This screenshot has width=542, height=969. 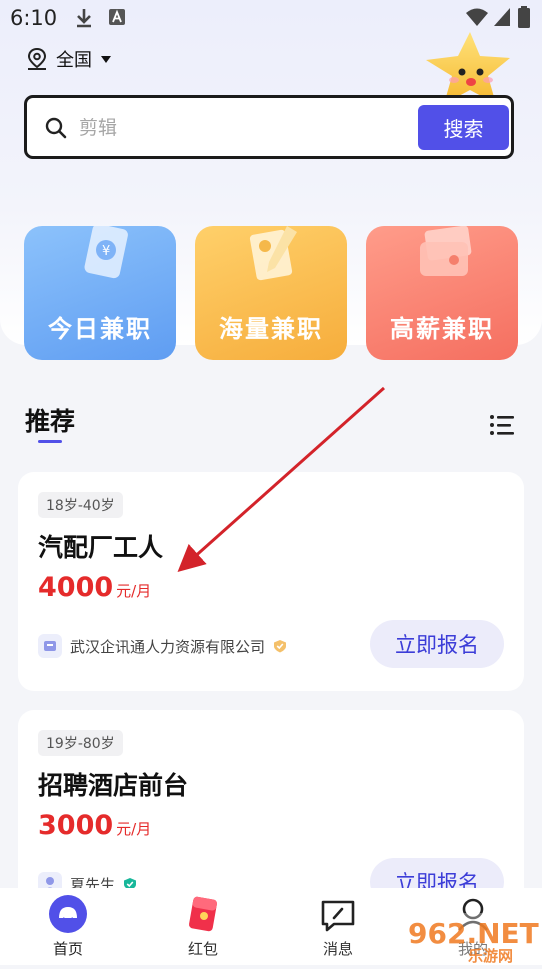 I want to click on nav-label: 首页, so click(x=67, y=949).